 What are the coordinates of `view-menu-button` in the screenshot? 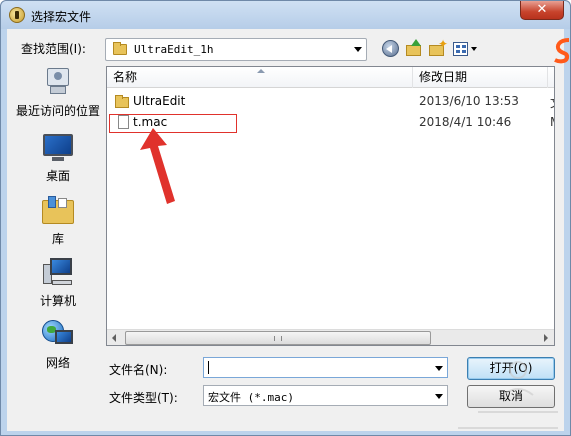 It's located at (465, 49).